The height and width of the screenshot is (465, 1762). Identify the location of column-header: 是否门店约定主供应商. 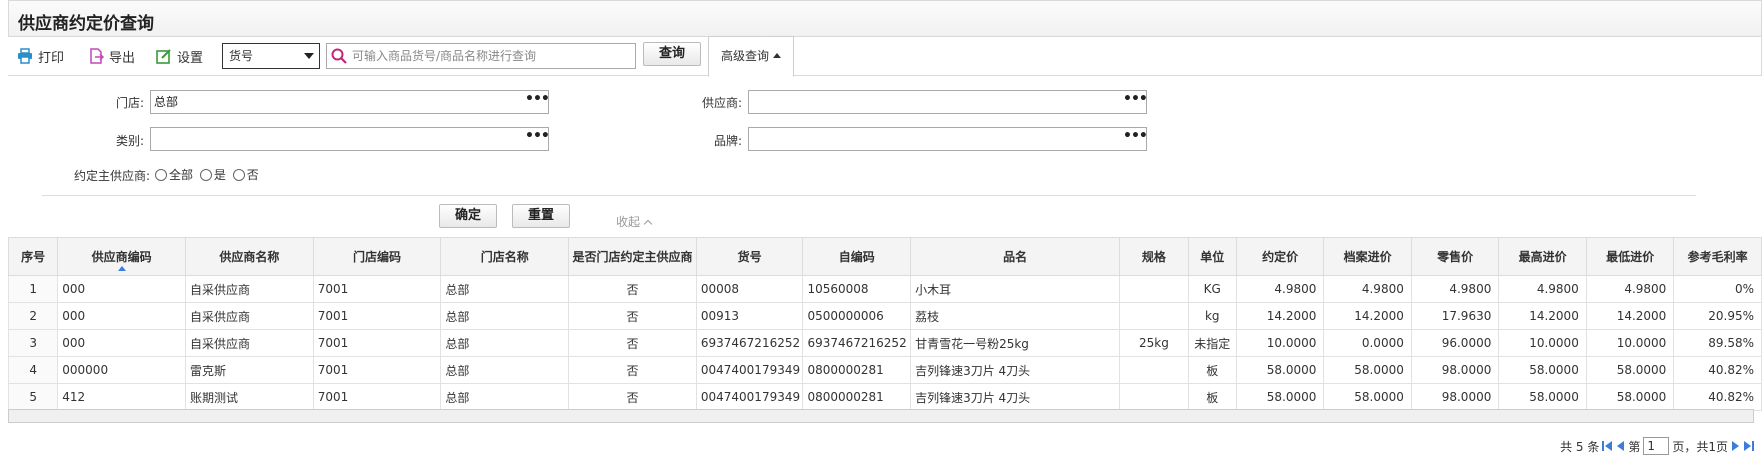
(632, 256).